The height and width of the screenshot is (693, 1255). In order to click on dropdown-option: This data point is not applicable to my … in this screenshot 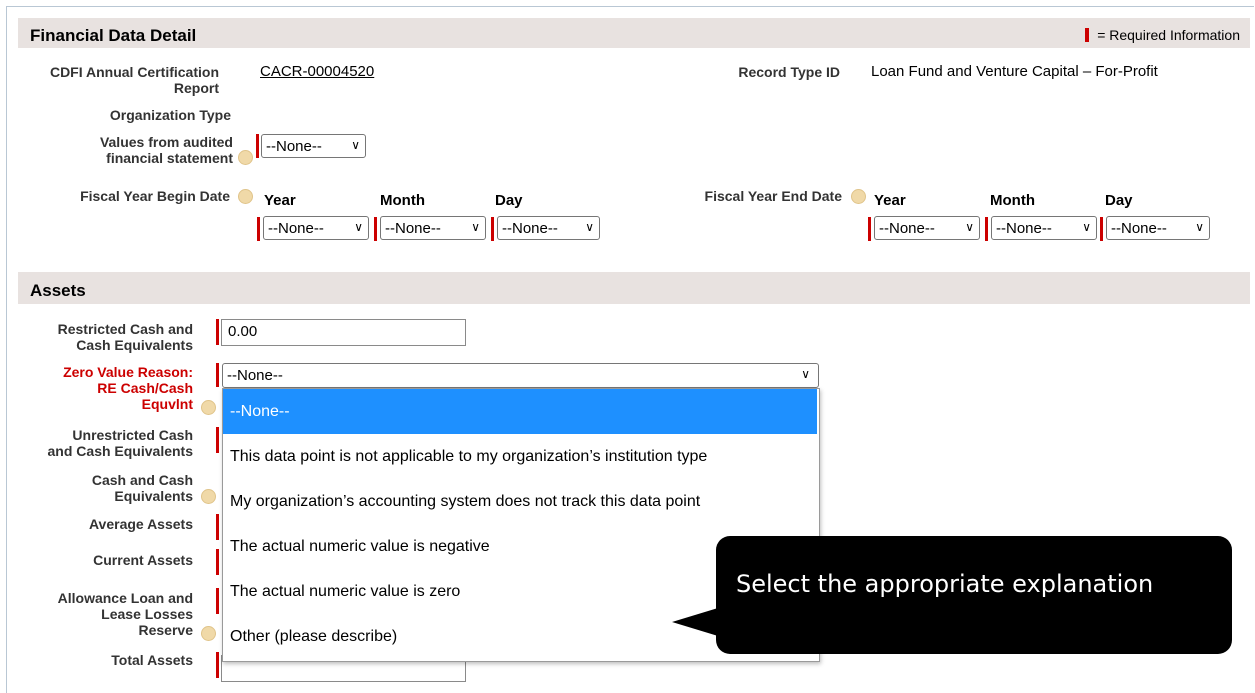, I will do `click(520, 456)`.